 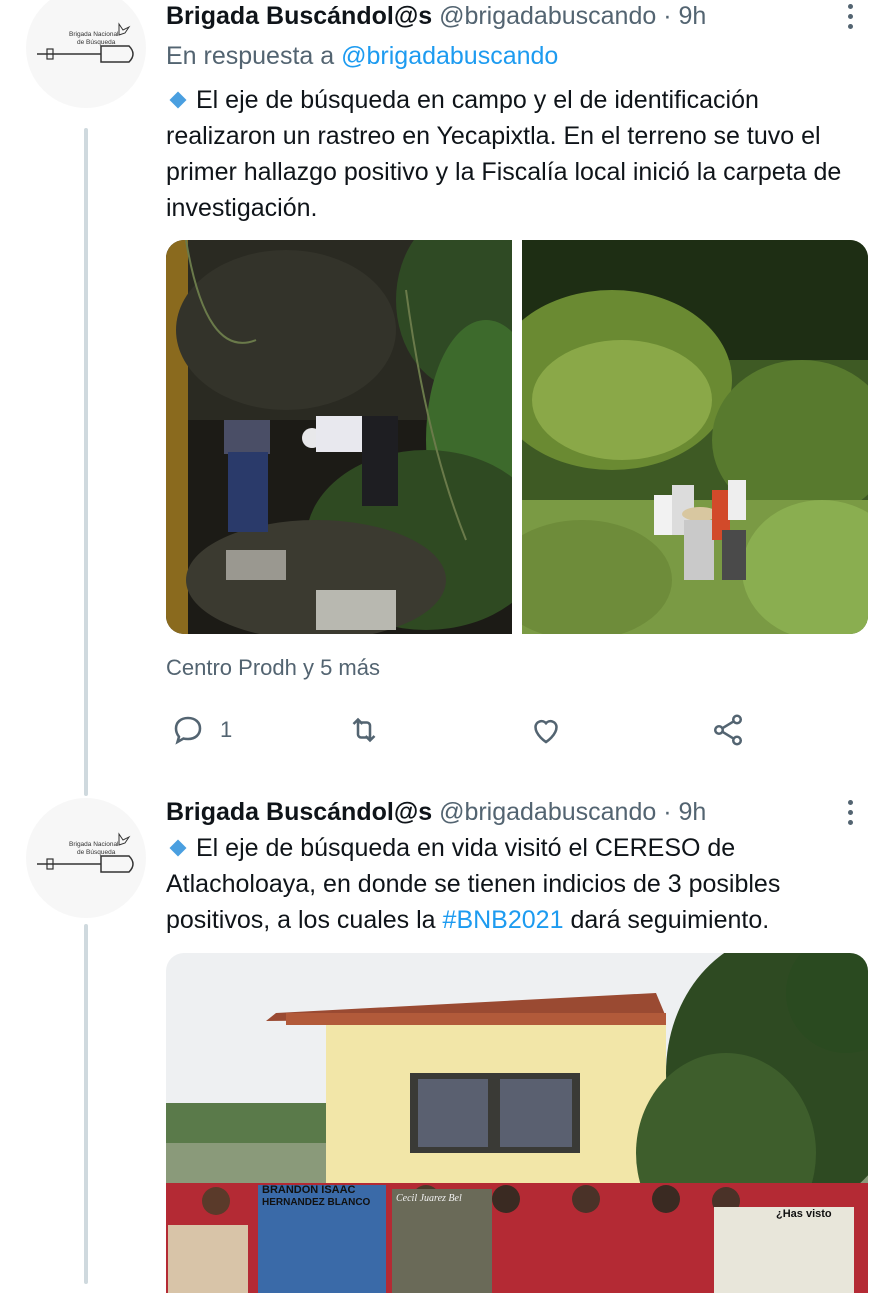 I want to click on banner-text: HERNANDEZ BLANCO, so click(x=316, y=1202).